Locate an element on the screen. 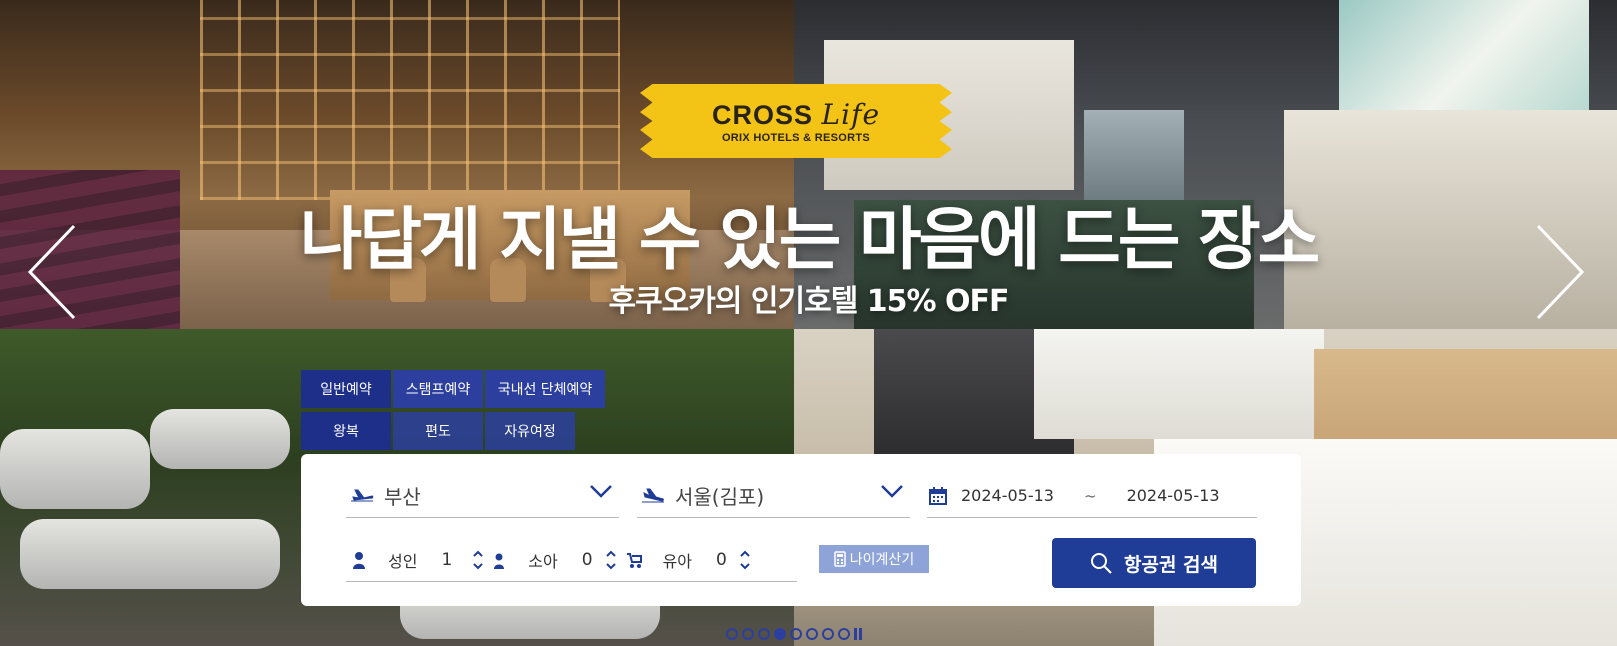 This screenshot has height=646, width=1617. tab-round-trip: 왕복 is located at coordinates (346, 431).